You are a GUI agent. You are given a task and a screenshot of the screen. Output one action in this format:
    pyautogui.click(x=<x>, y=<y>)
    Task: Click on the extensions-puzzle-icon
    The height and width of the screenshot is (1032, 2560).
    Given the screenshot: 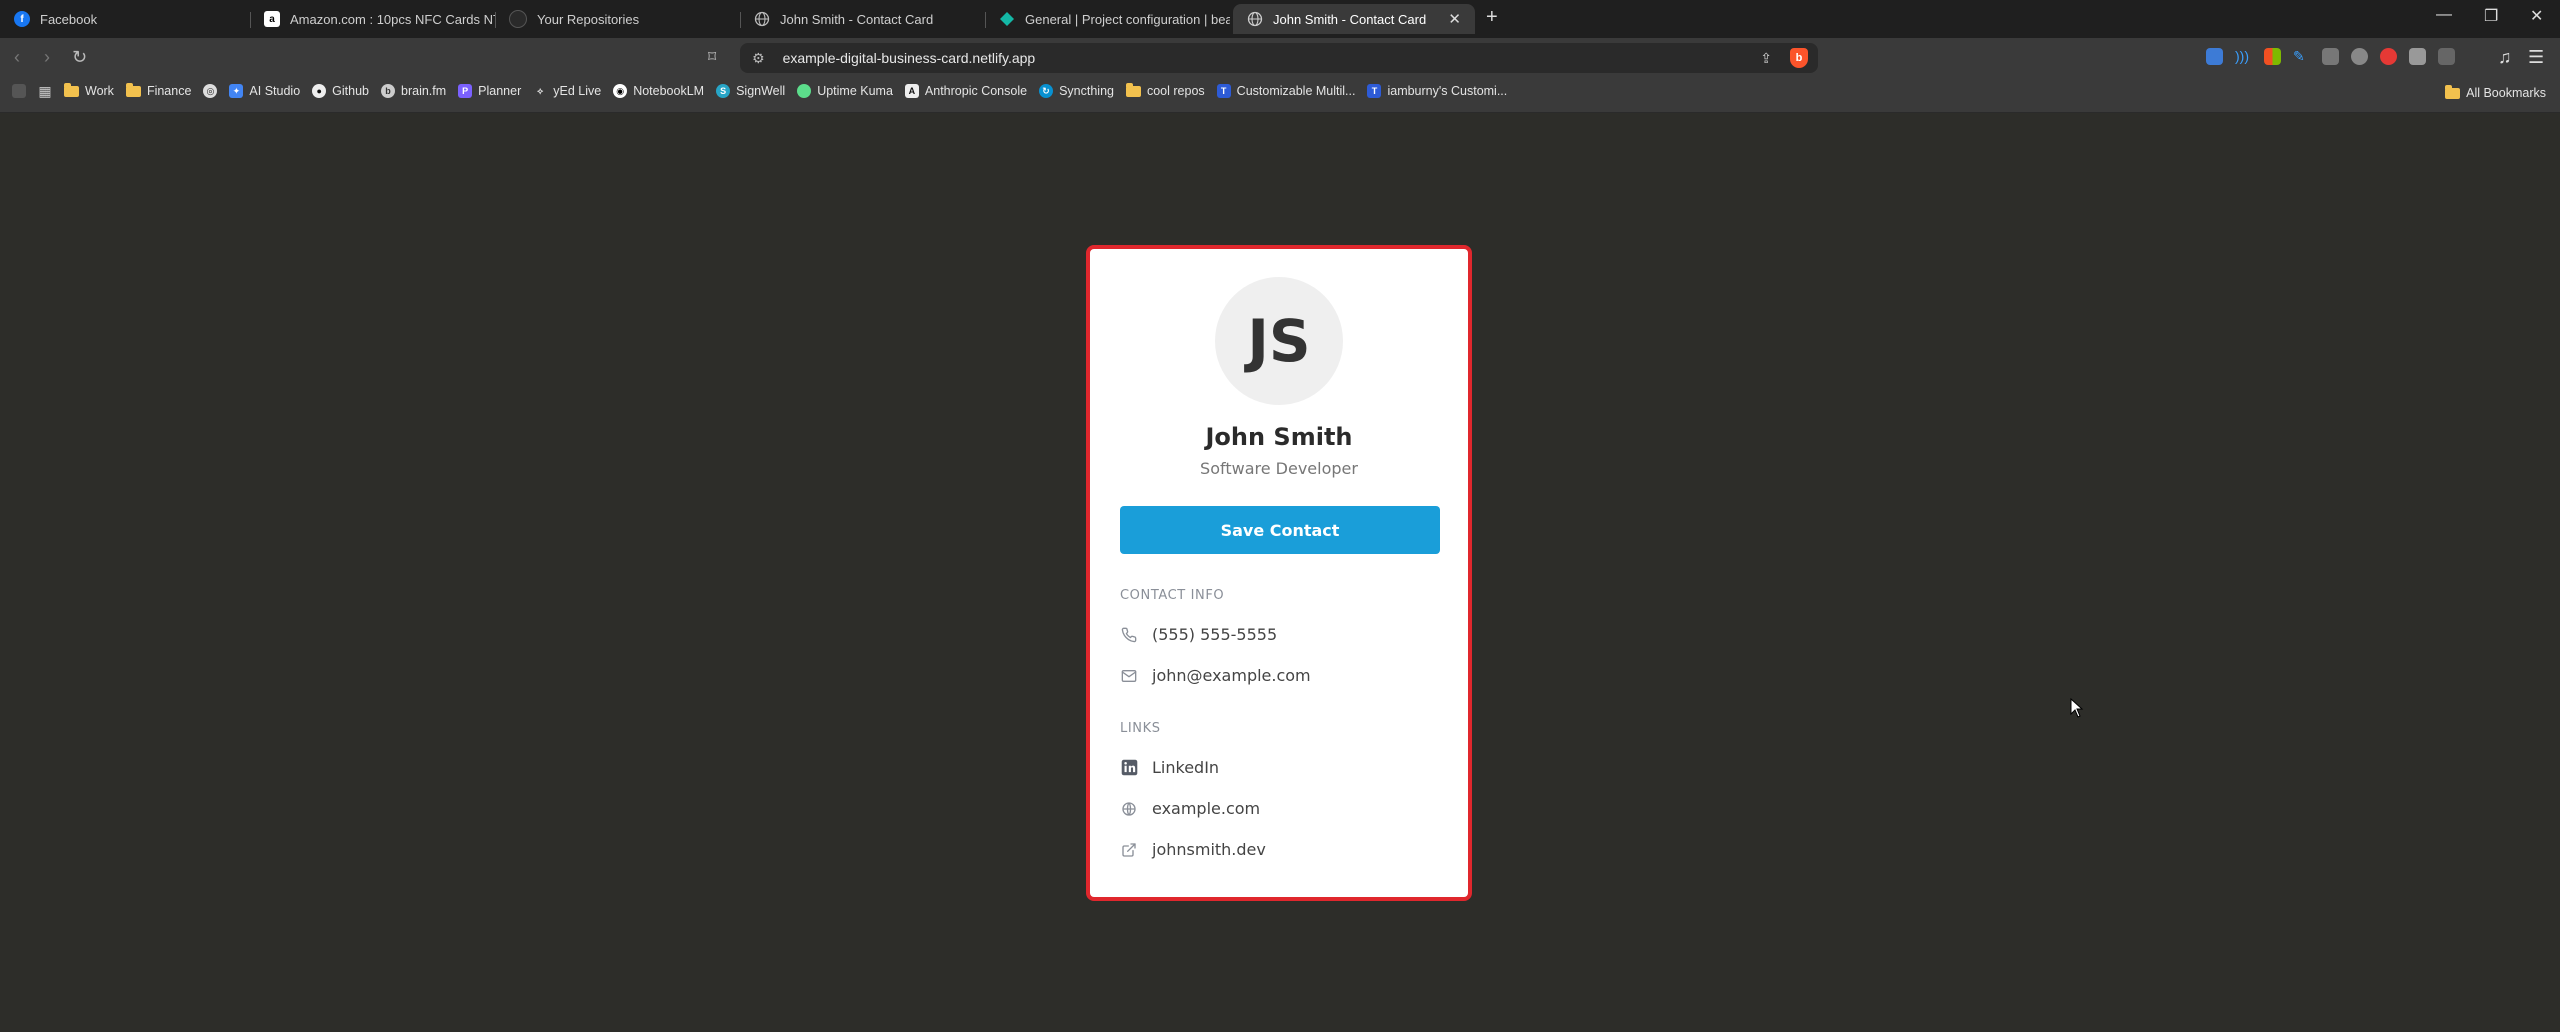 What is the action you would take?
    pyautogui.click(x=2417, y=56)
    